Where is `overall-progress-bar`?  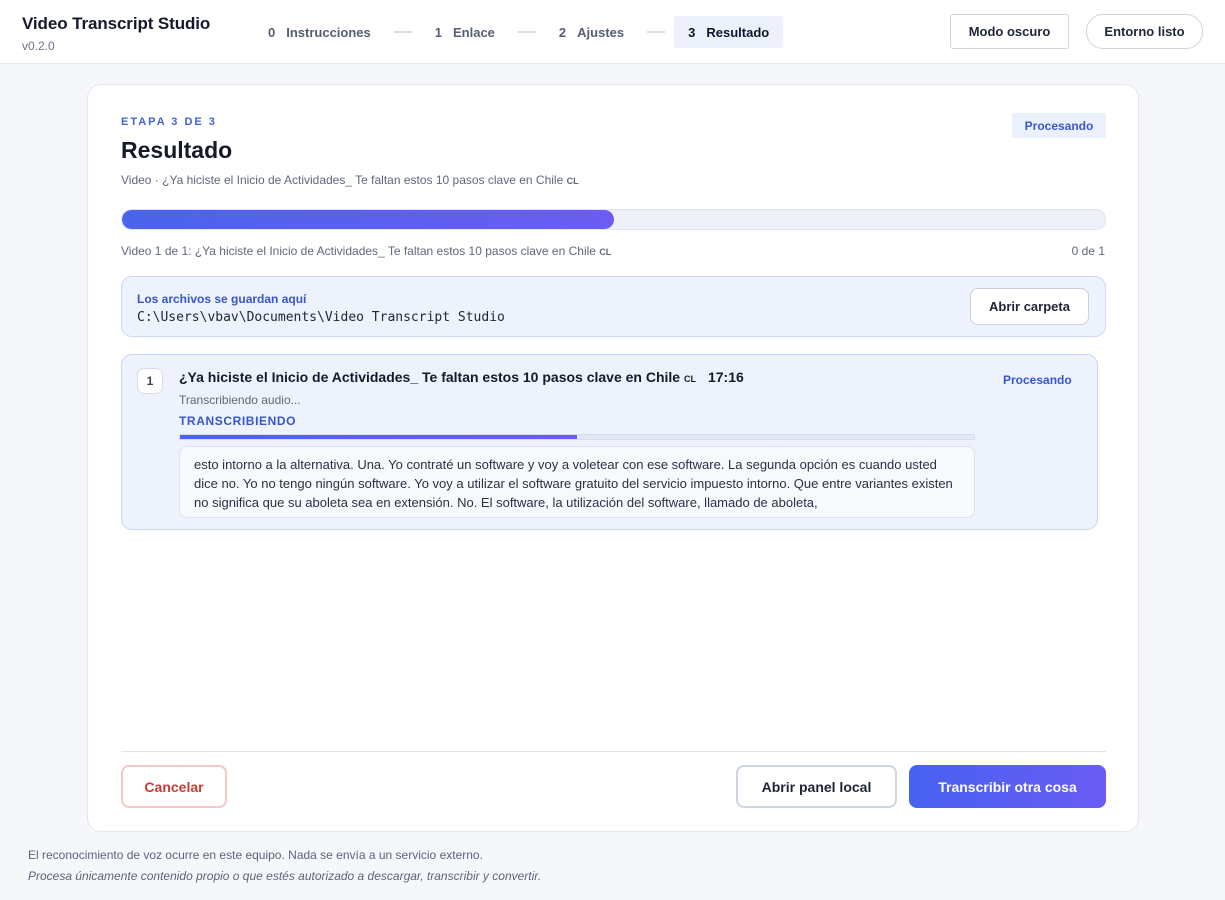 overall-progress-bar is located at coordinates (613, 219).